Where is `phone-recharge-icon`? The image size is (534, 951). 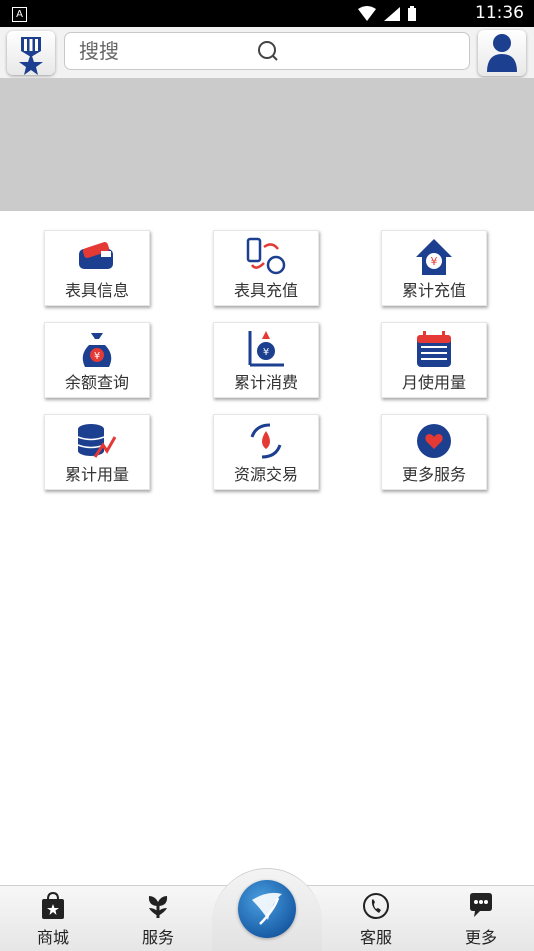
phone-recharge-icon is located at coordinates (266, 256).